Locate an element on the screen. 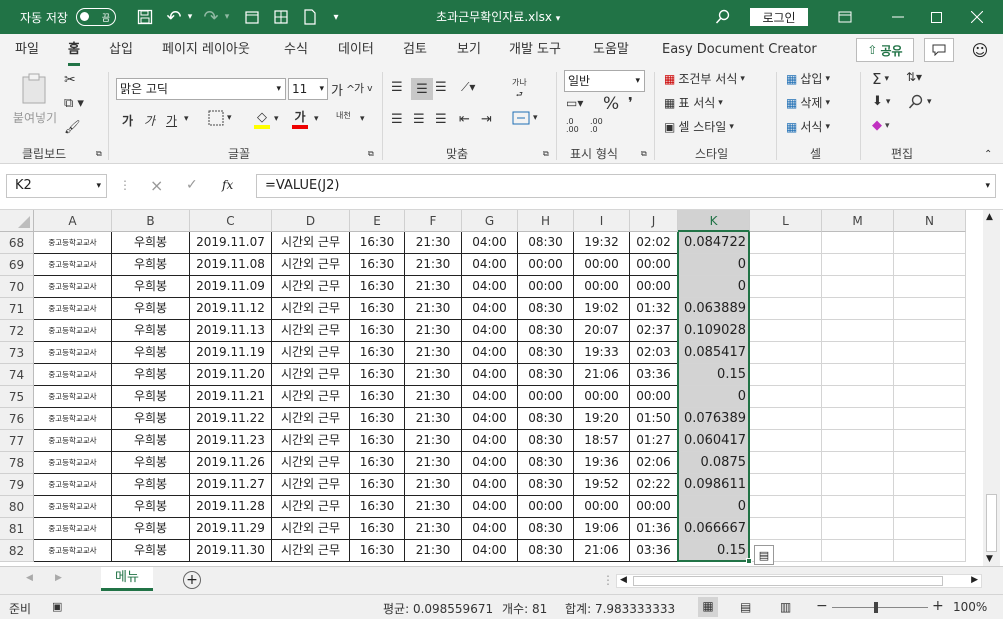 This screenshot has width=1003, height=619. cell-l78 is located at coordinates (786, 463).